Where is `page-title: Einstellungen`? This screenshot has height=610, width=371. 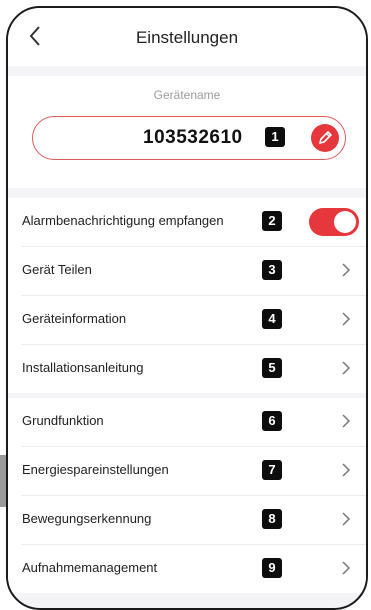
page-title: Einstellungen is located at coordinates (187, 37).